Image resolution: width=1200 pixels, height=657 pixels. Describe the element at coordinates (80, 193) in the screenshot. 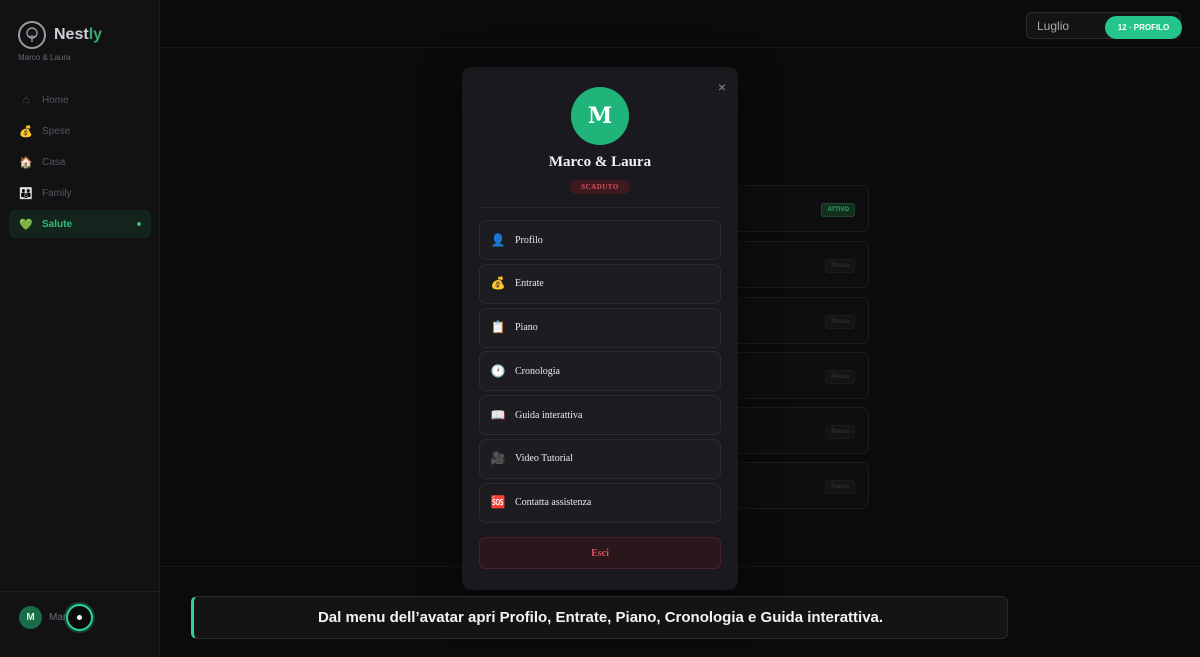

I see `sidebar-item-family: 👪 Family` at that location.